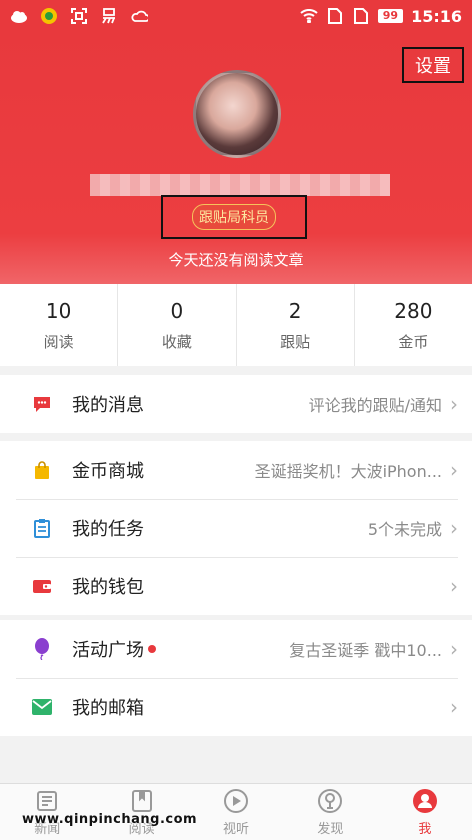 The image size is (472, 840). I want to click on menu-label: 活动广场, so click(108, 650).